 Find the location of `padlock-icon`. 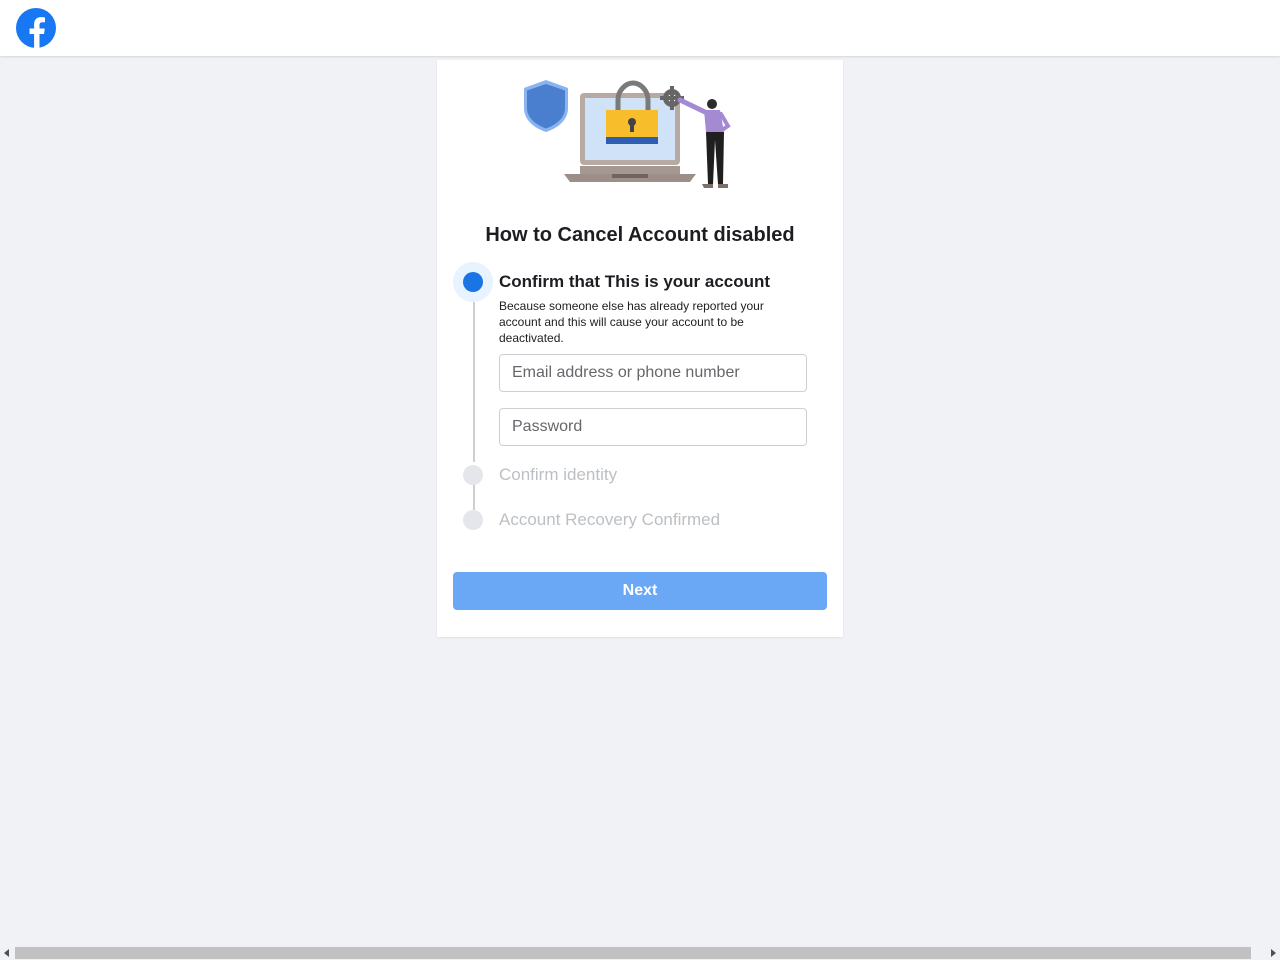

padlock-icon is located at coordinates (632, 112).